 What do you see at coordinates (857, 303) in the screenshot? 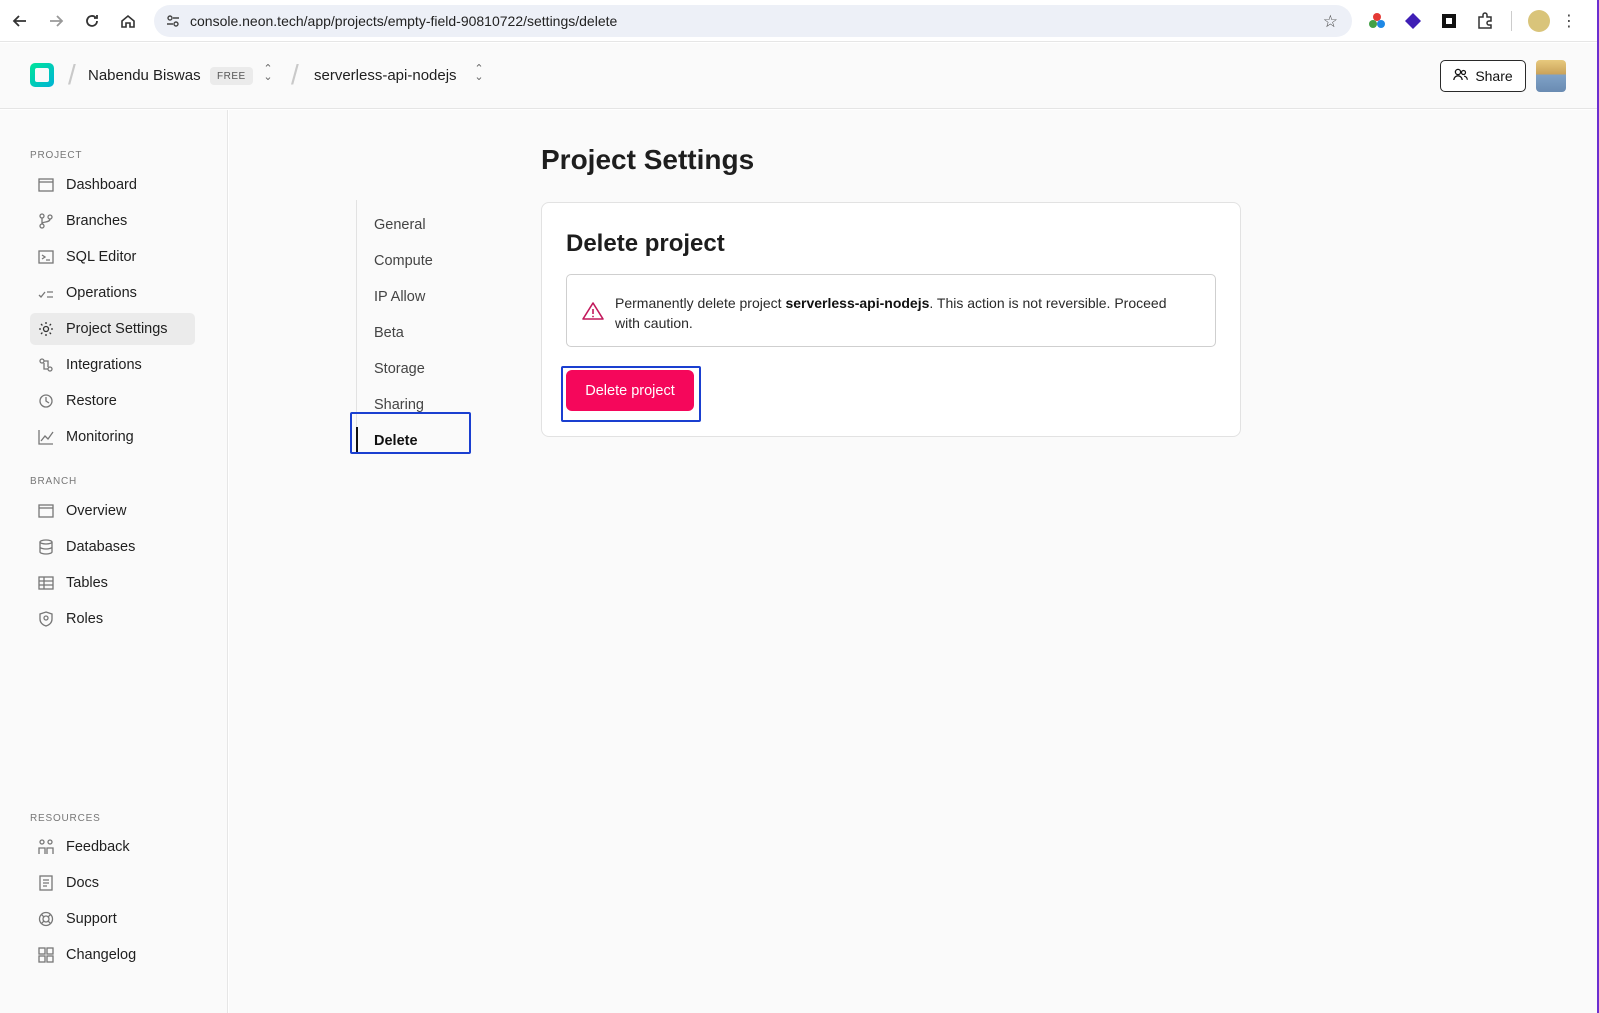
I see `warning-project-name: serverless-api-nodejs` at bounding box center [857, 303].